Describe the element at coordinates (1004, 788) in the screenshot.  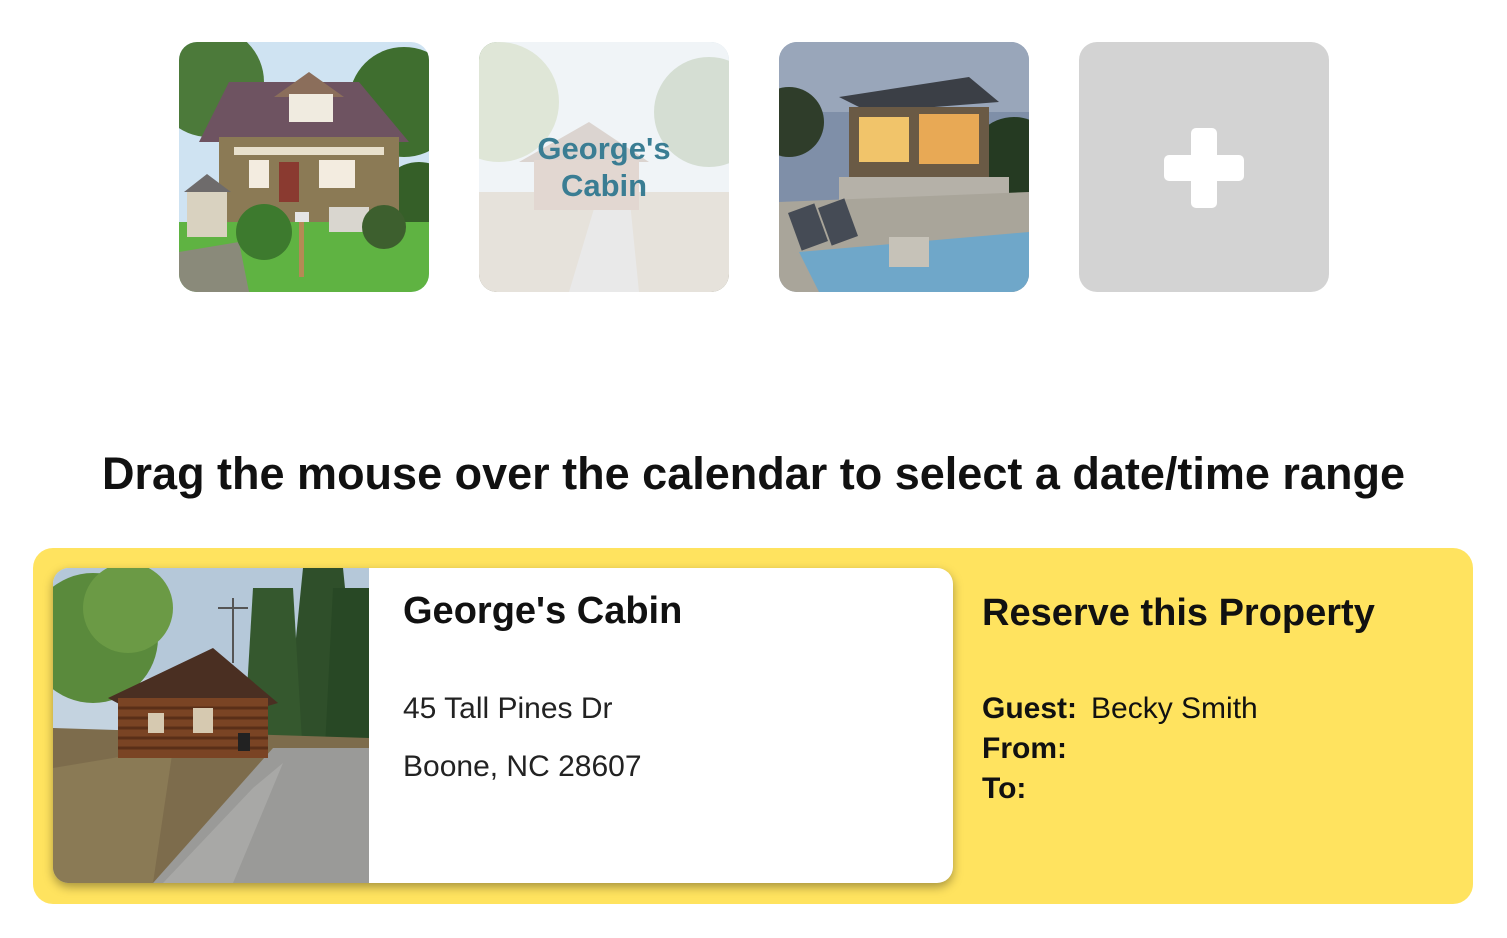
I see `to-label: To:` at that location.